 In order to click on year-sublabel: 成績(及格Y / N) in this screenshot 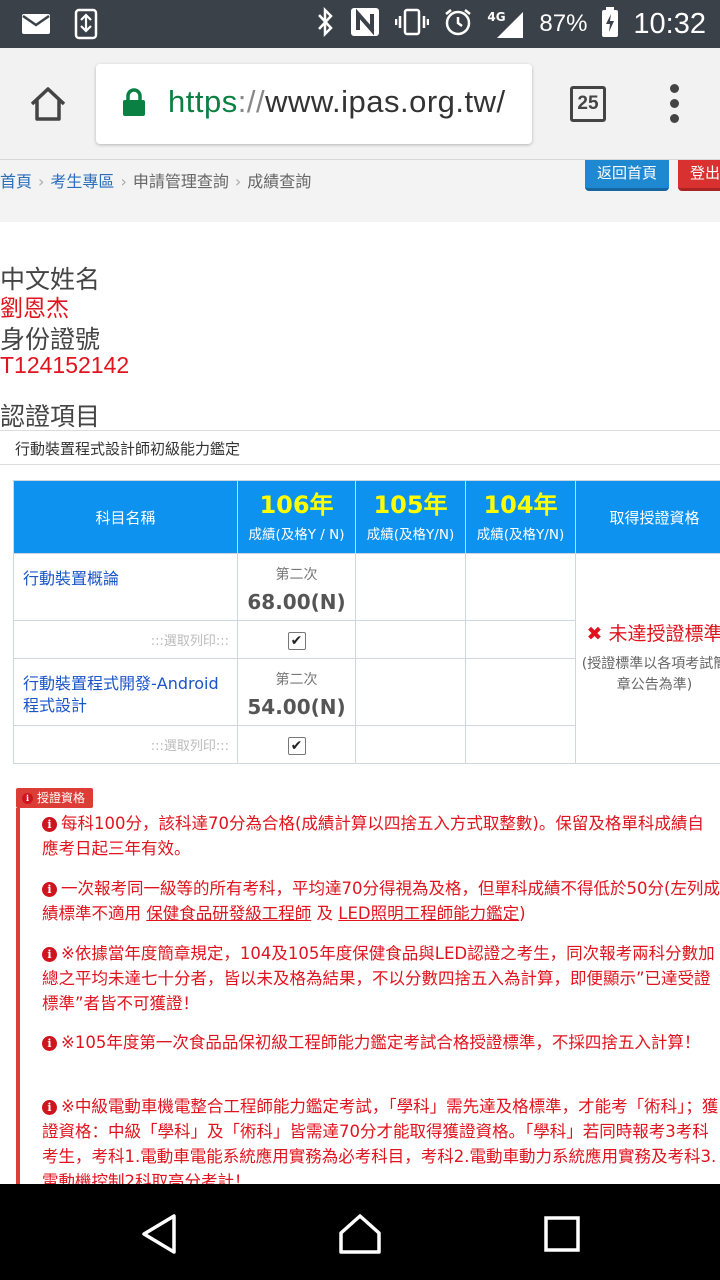, I will do `click(296, 535)`.